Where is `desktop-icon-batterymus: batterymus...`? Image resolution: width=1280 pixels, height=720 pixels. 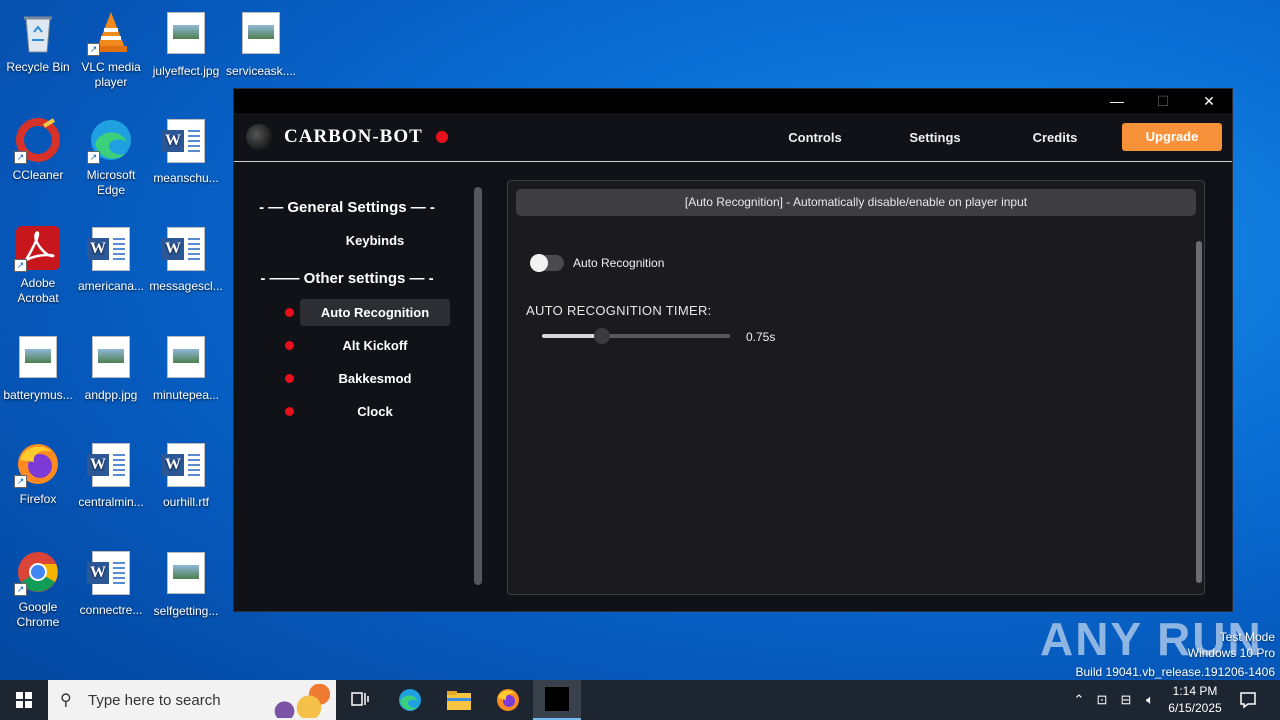
desktop-icon-batterymus: batterymus... is located at coordinates (38, 367).